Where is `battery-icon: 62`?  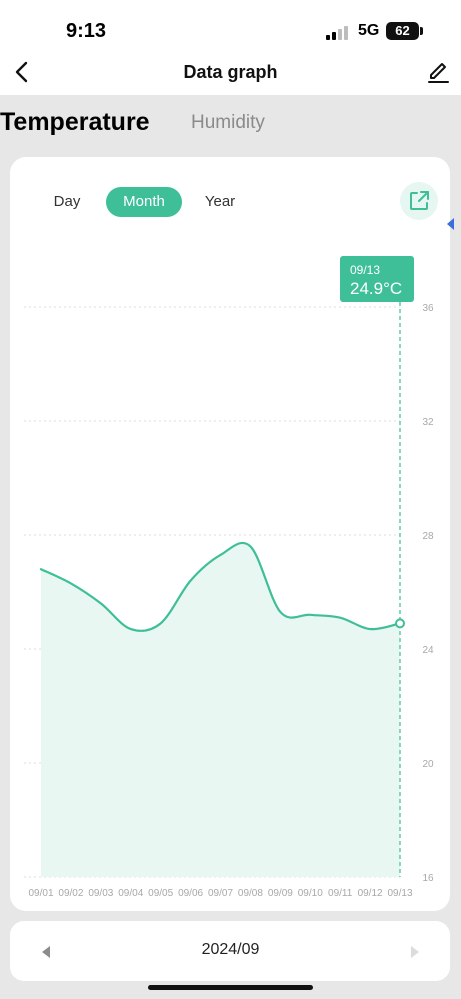
battery-icon: 62 is located at coordinates (402, 31).